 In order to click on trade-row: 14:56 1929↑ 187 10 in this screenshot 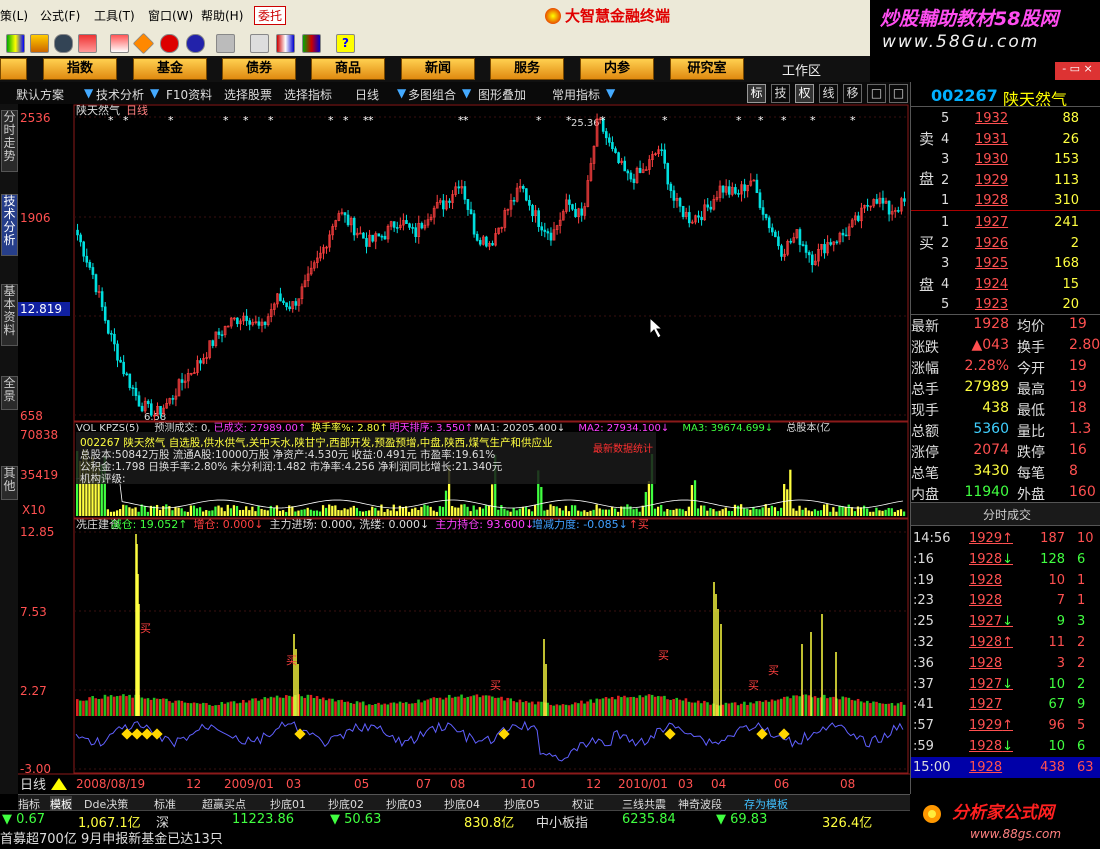, I will do `click(1005, 538)`.